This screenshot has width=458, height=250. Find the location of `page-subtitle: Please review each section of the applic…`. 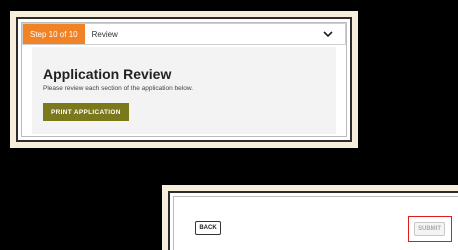

page-subtitle: Please review each section of the applic… is located at coordinates (118, 88).